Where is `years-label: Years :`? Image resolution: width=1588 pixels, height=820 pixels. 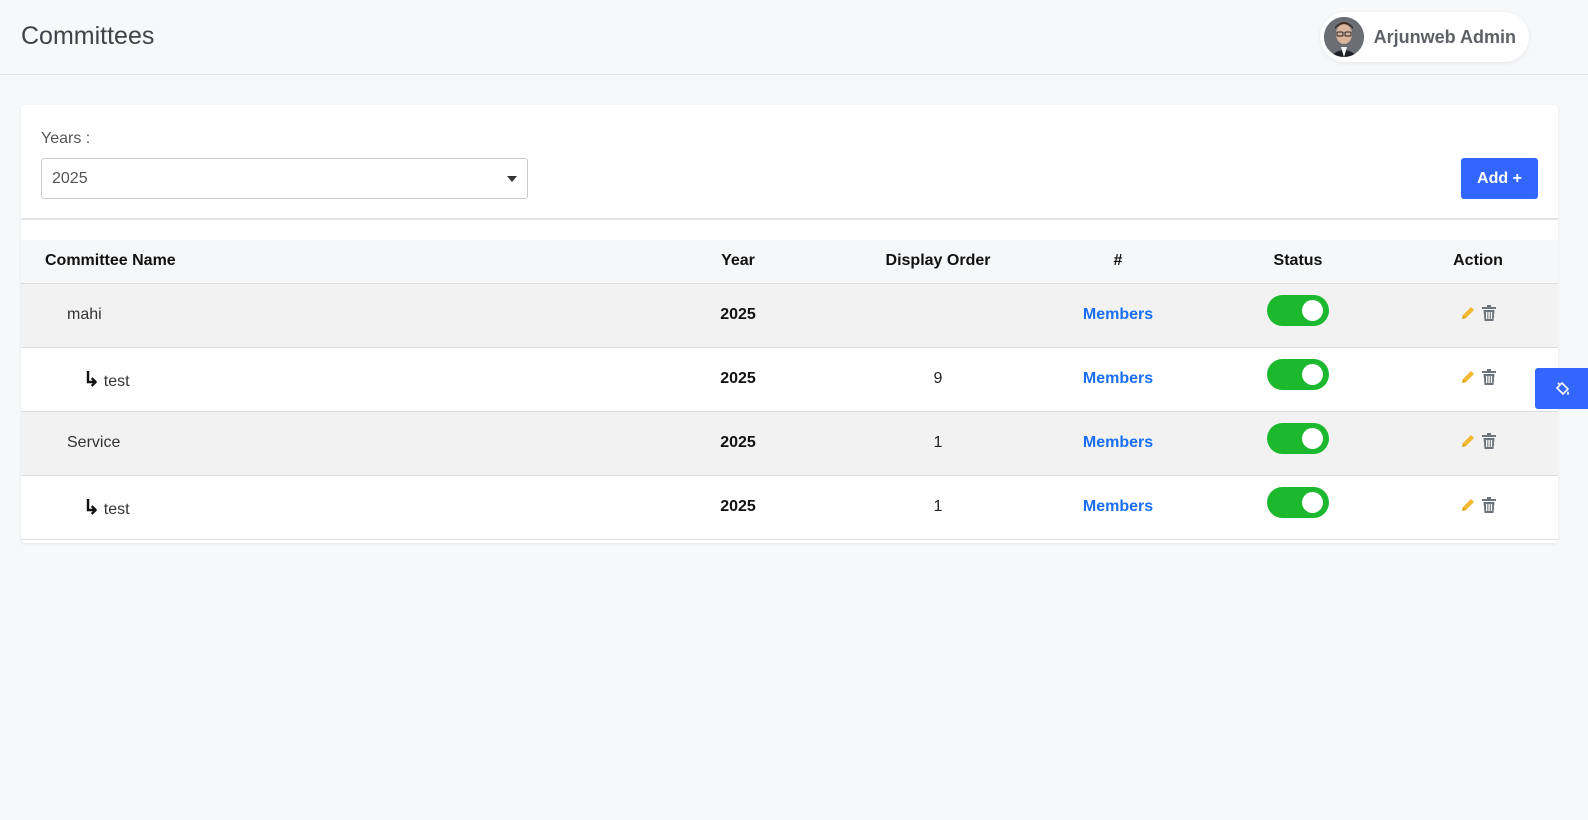
years-label: Years : is located at coordinates (66, 138).